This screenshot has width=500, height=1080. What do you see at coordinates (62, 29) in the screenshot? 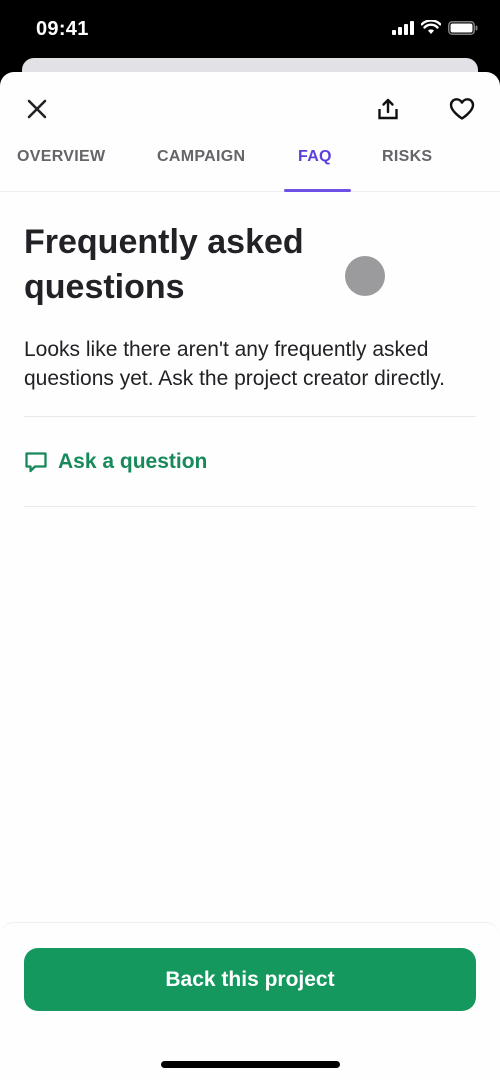
I see `status-time: 09:41` at bounding box center [62, 29].